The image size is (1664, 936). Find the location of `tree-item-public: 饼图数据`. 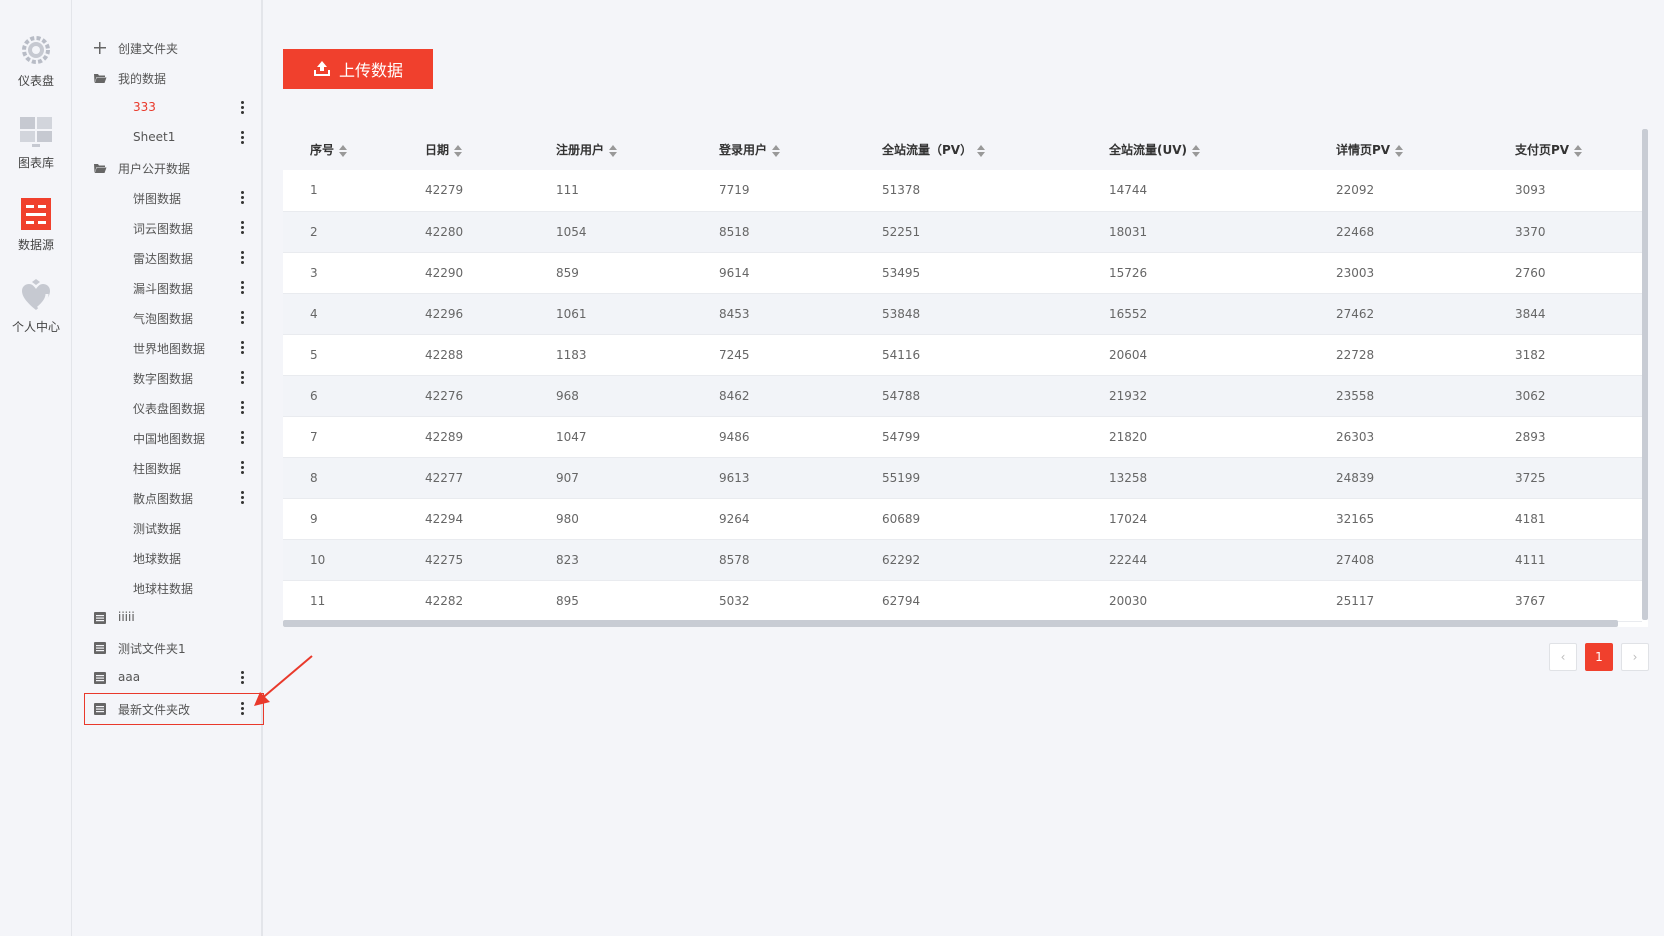

tree-item-public: 饼图数据 is located at coordinates (168, 198).